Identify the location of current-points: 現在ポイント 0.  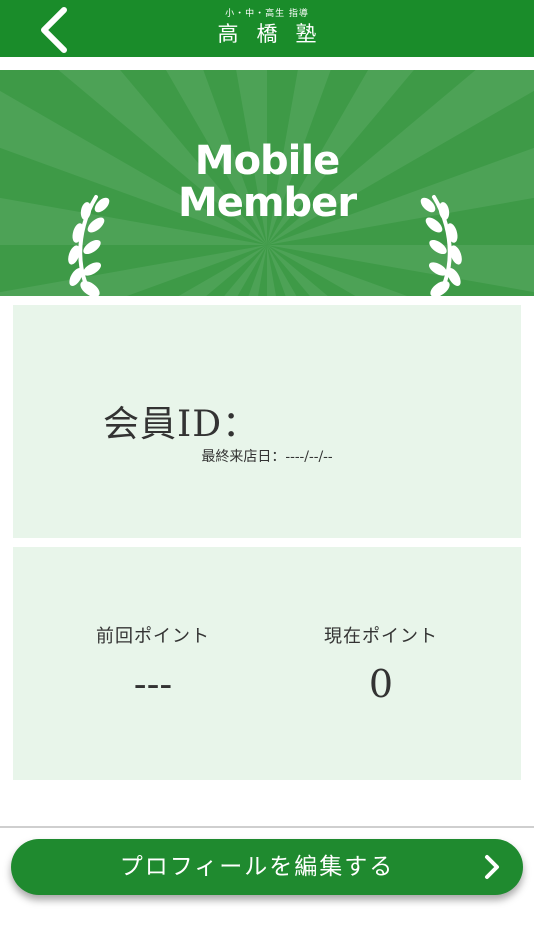
(381, 664).